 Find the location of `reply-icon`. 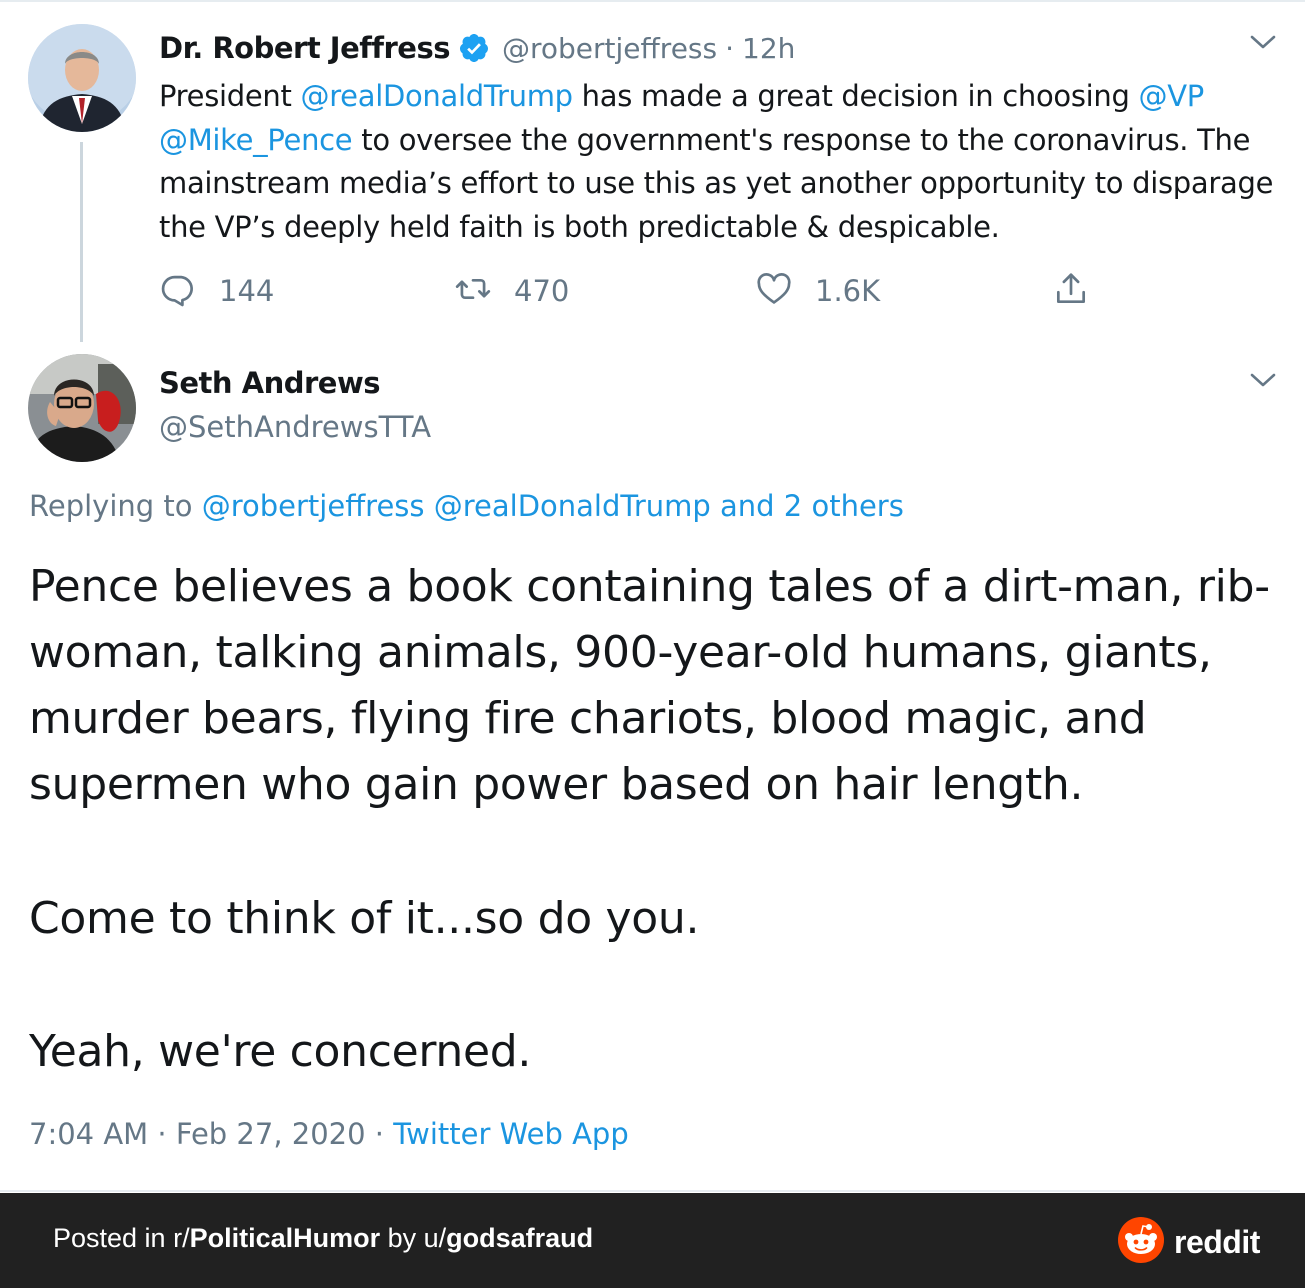

reply-icon is located at coordinates (178, 291).